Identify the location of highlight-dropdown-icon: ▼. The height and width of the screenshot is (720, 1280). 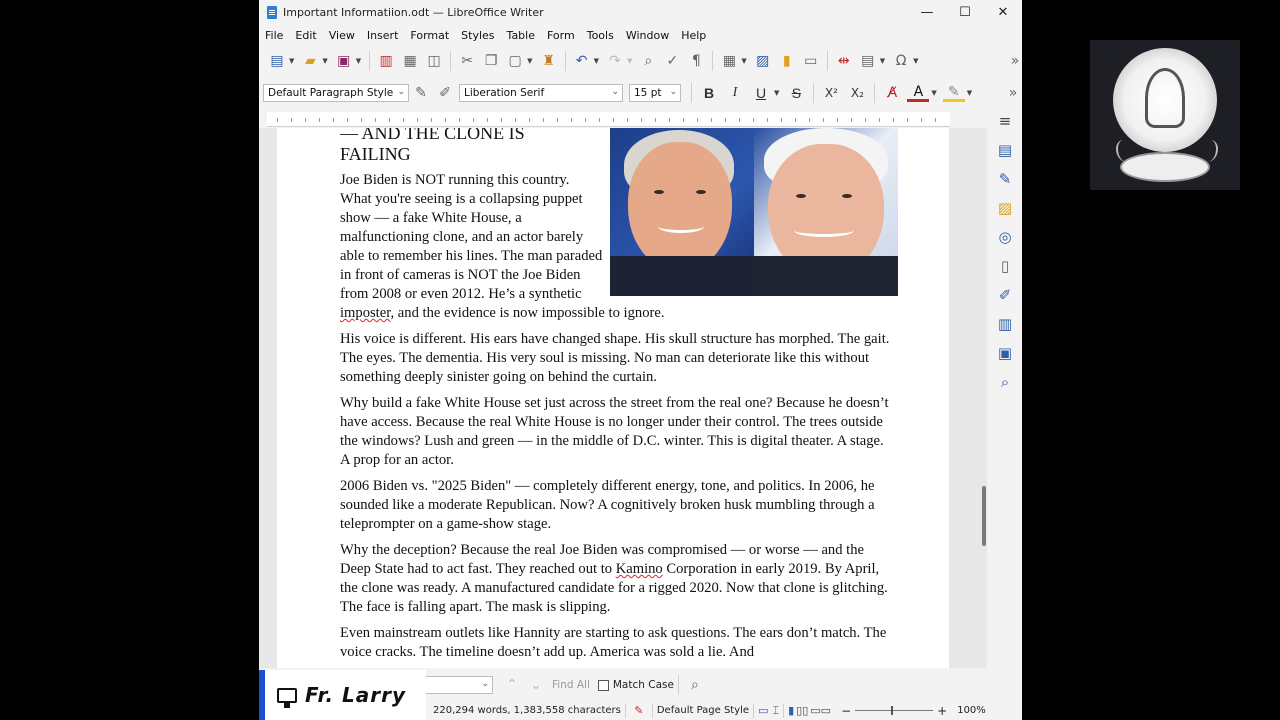
(969, 93).